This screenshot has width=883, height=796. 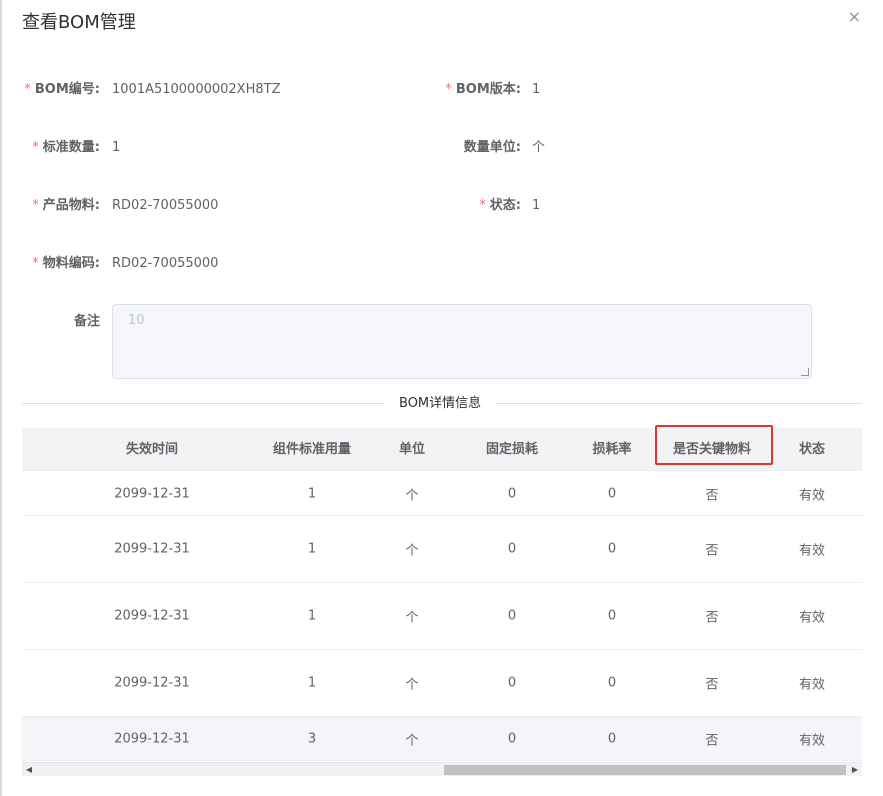 What do you see at coordinates (854, 16) in the screenshot?
I see `close-icon: ×` at bounding box center [854, 16].